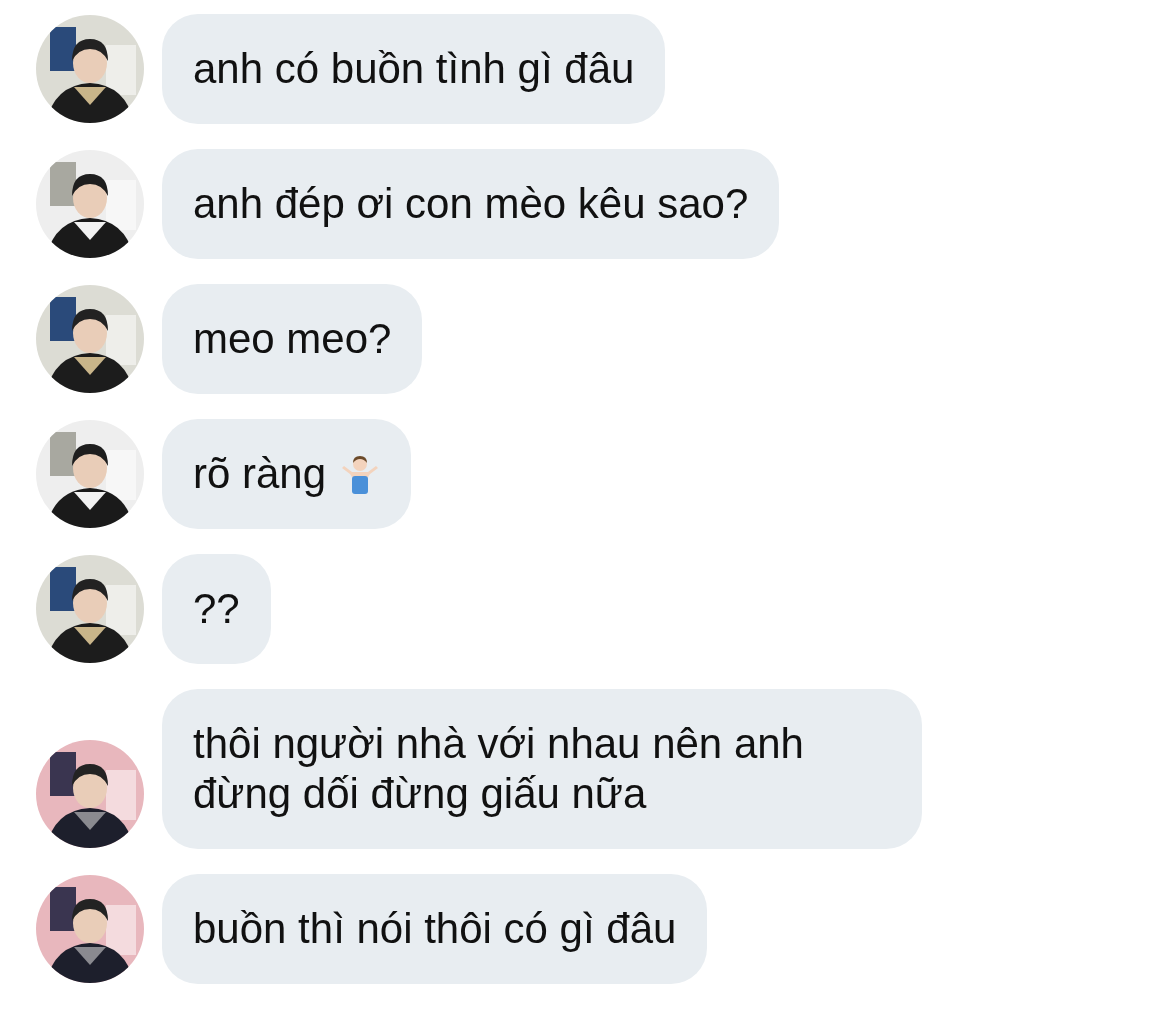  Describe the element at coordinates (292, 339) in the screenshot. I see `message-text: meo meo?` at that location.